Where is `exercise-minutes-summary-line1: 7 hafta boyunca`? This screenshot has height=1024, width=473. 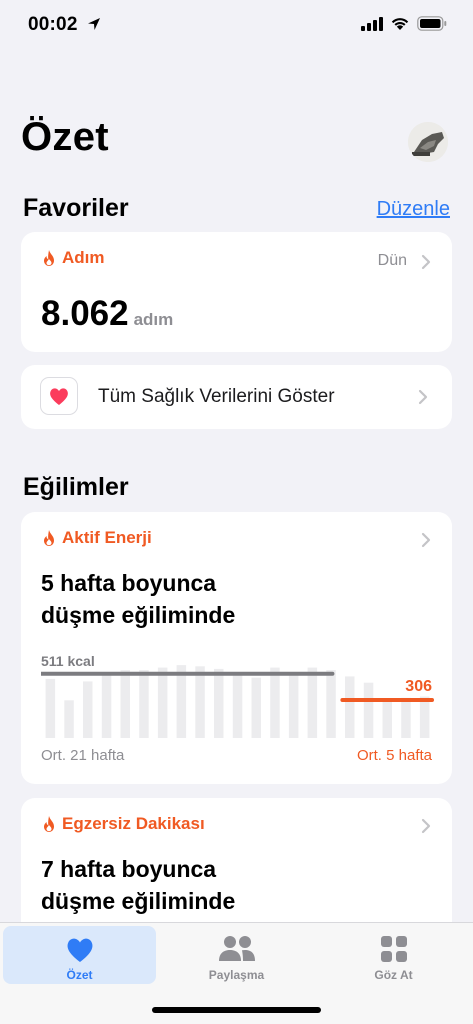 exercise-minutes-summary-line1: 7 hafta boyunca is located at coordinates (129, 869).